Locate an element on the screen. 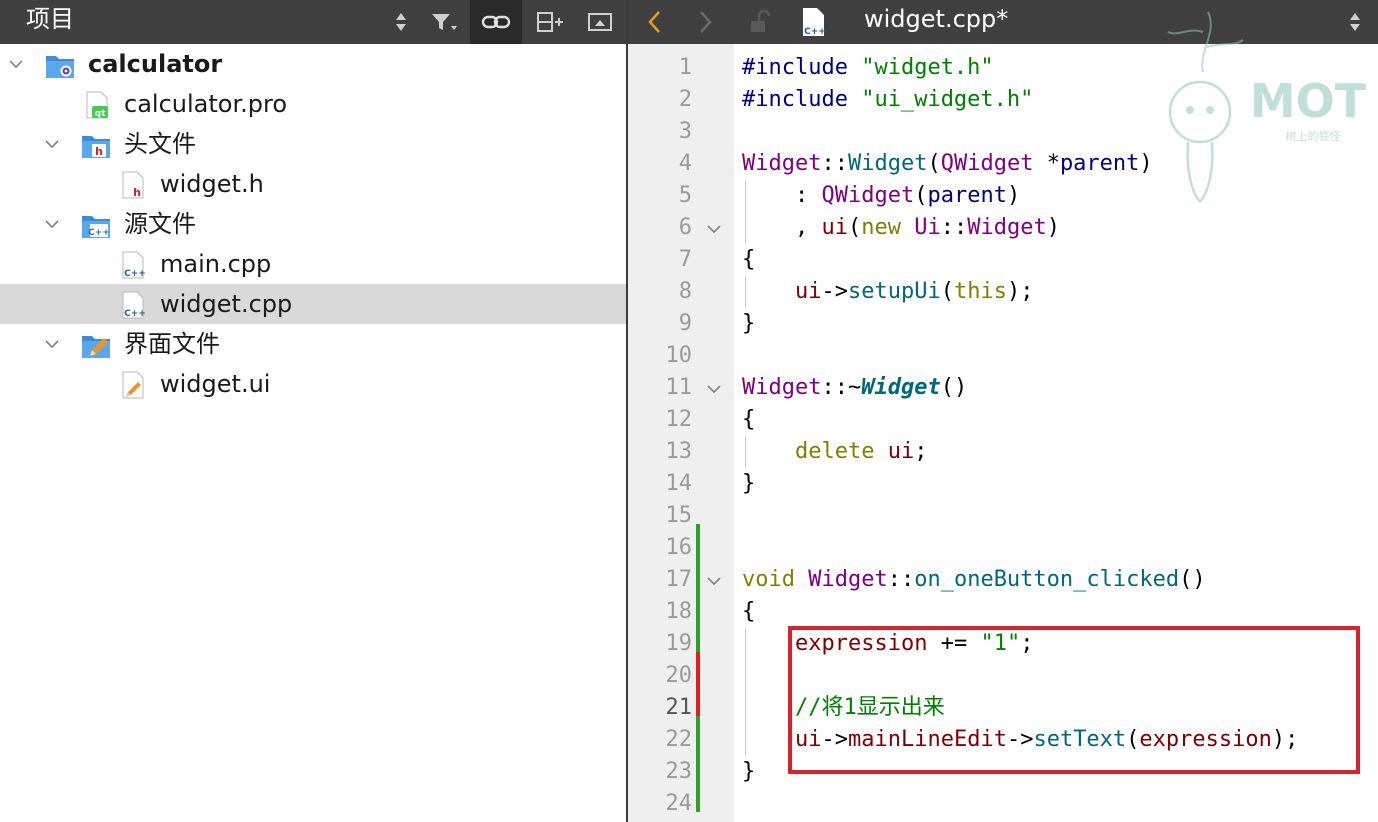  line-number: 14 is located at coordinates (679, 483).